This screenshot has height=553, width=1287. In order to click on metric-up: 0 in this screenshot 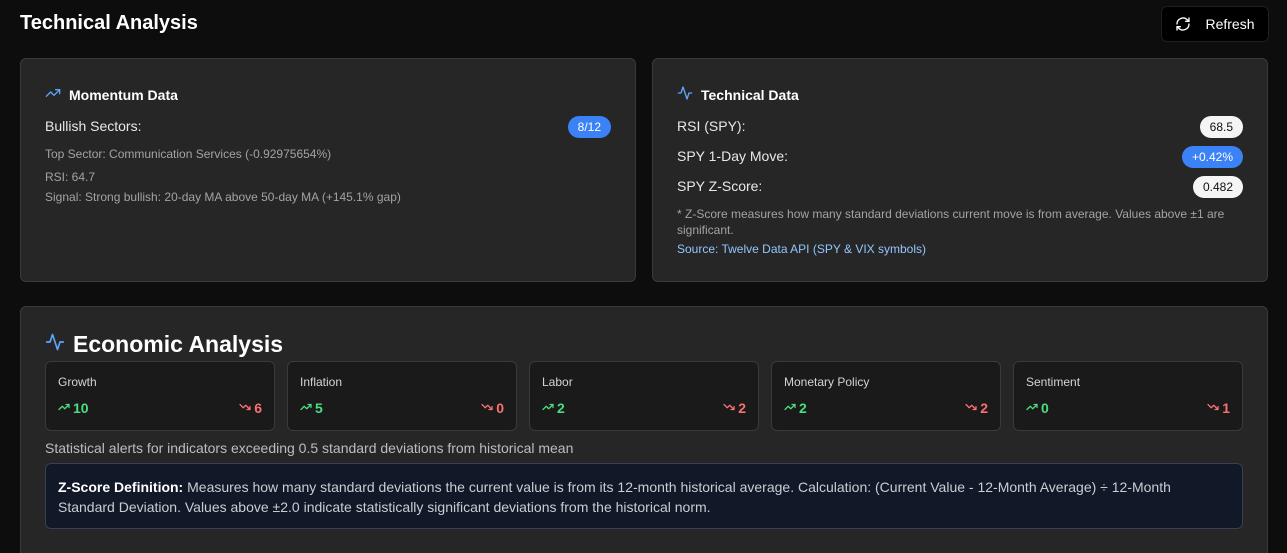, I will do `click(1037, 408)`.